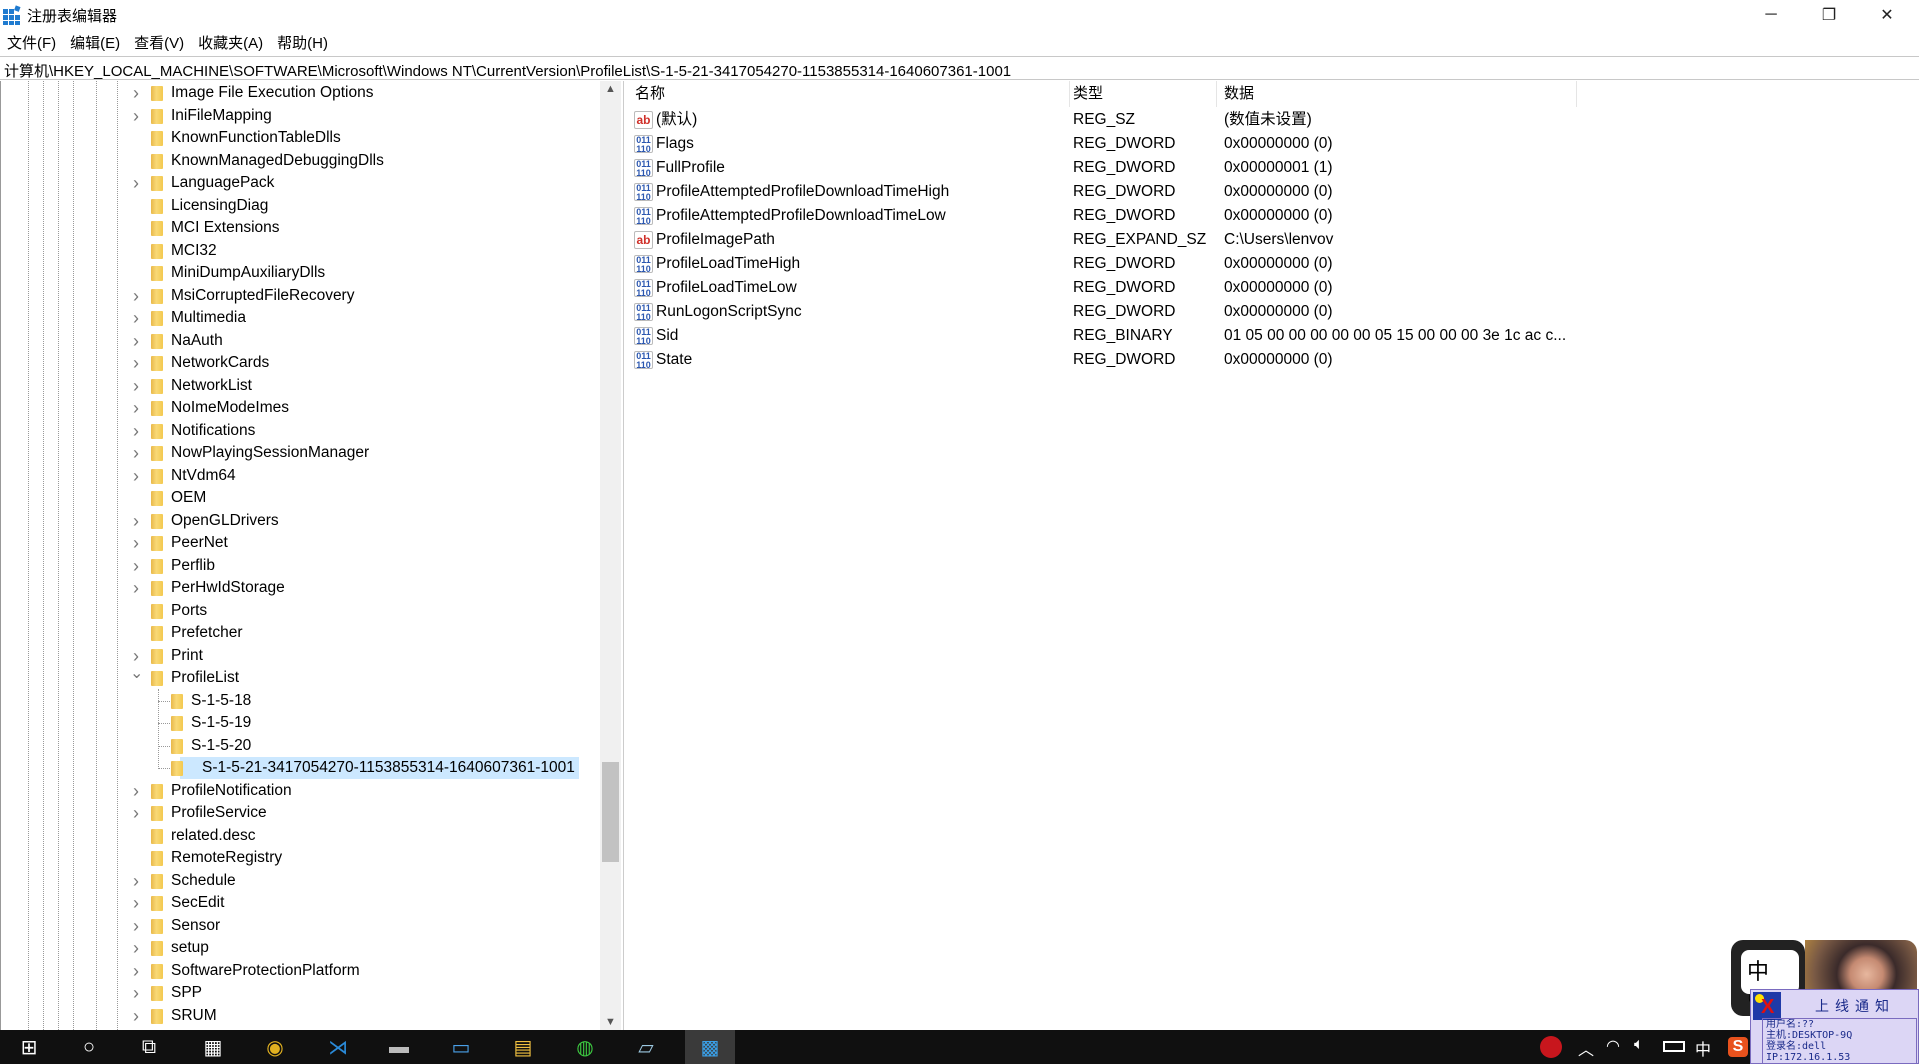  Describe the element at coordinates (301, 138) in the screenshot. I see `tree-item: KnownFunctionTableDlls` at that location.